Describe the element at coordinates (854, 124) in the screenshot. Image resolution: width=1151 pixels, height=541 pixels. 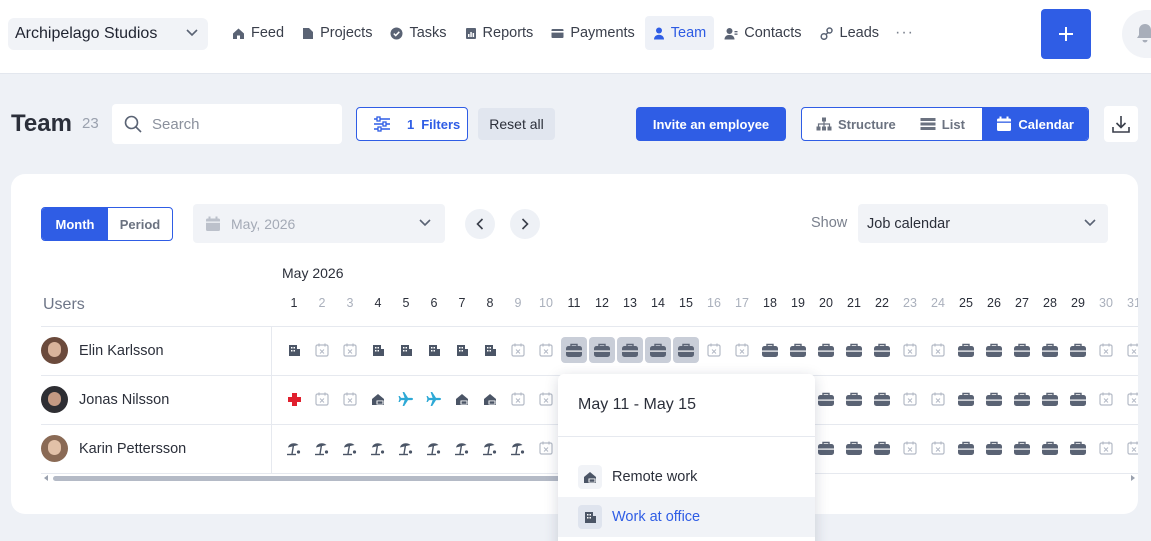
I see `view-structure: Structure` at that location.